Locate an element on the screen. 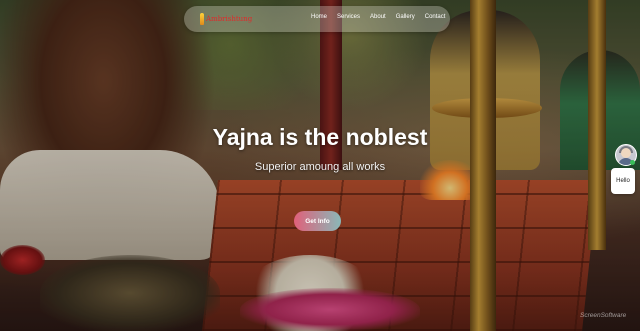 This screenshot has width=640, height=331. site-logo: Ambrishtung is located at coordinates (226, 19).